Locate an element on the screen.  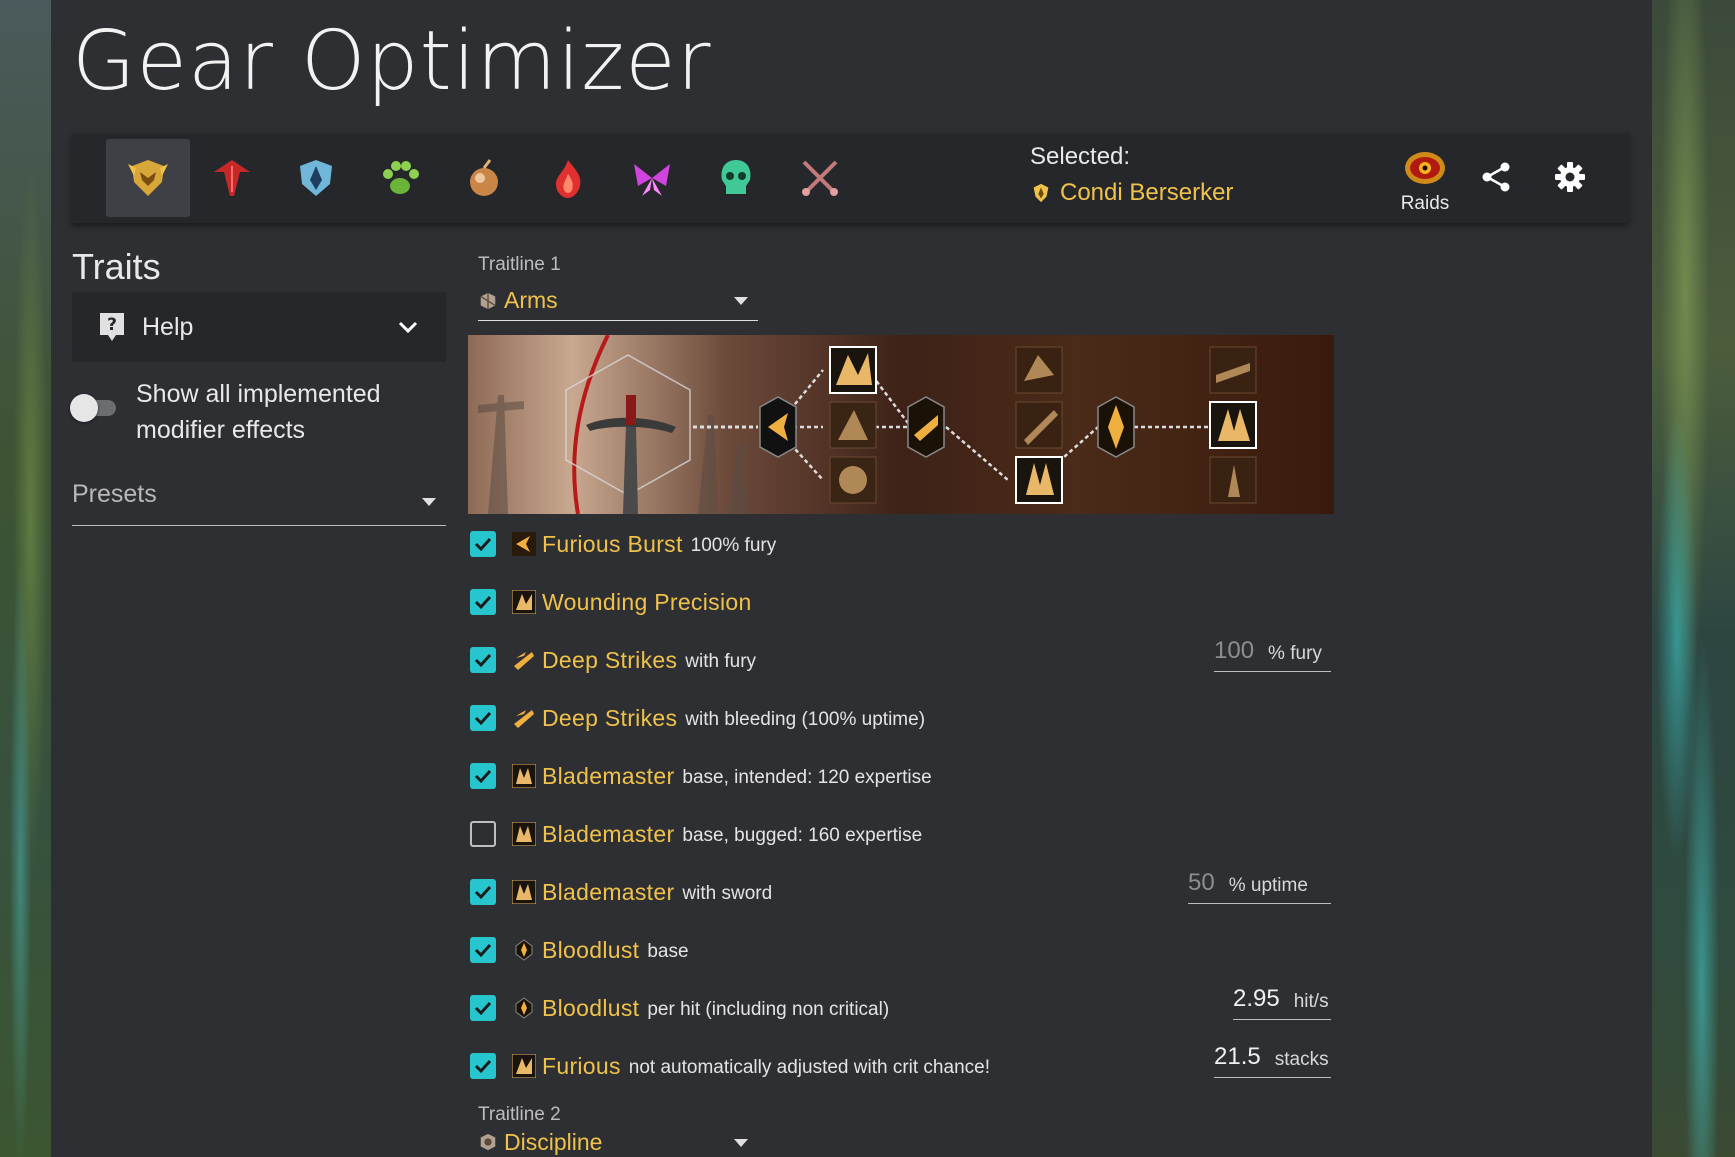
modifier-desc: base, intended: 120 expertise is located at coordinates (807, 777).